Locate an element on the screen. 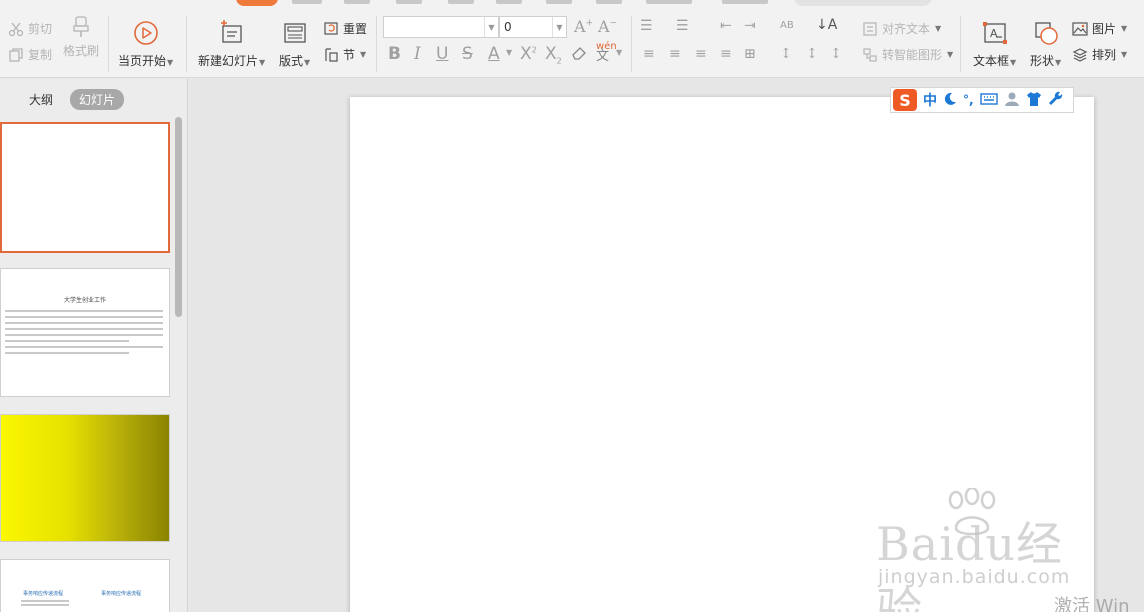 Image resolution: width=1144 pixels, height=612 pixels. menu-strip is located at coordinates (572, 4).